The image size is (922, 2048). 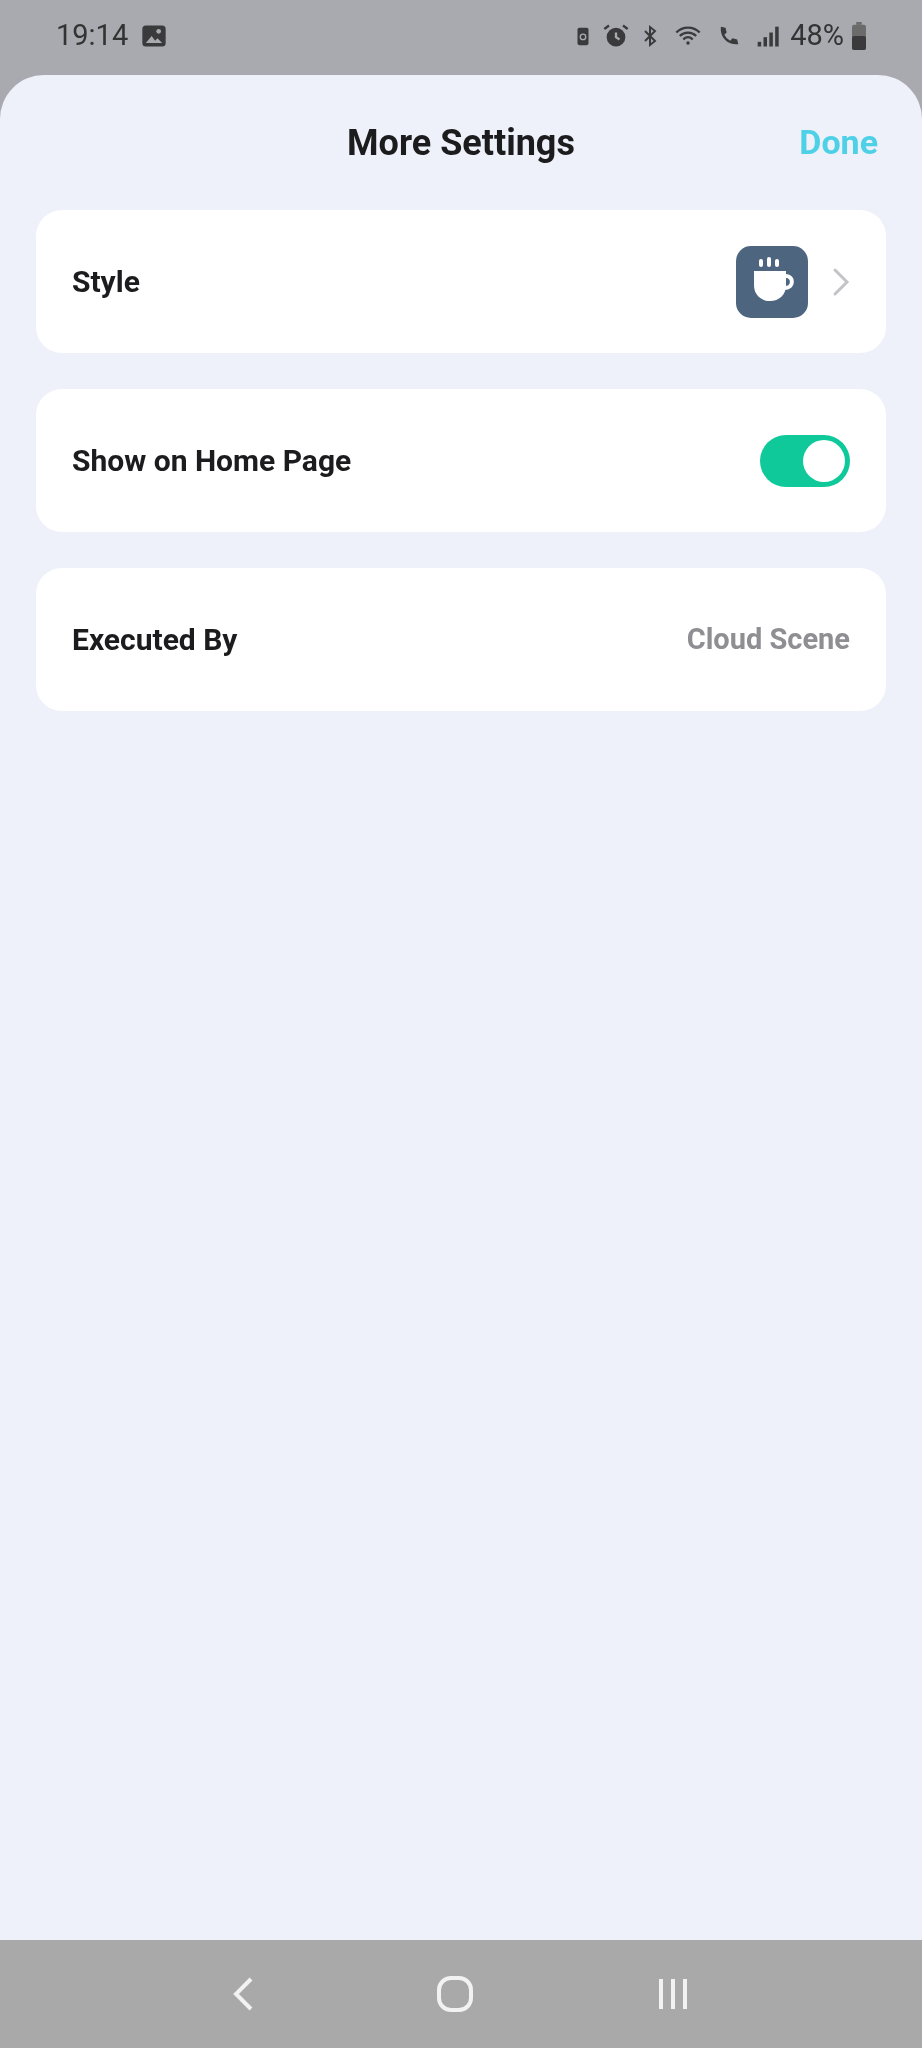 I want to click on settings-row: Style, so click(x=461, y=281).